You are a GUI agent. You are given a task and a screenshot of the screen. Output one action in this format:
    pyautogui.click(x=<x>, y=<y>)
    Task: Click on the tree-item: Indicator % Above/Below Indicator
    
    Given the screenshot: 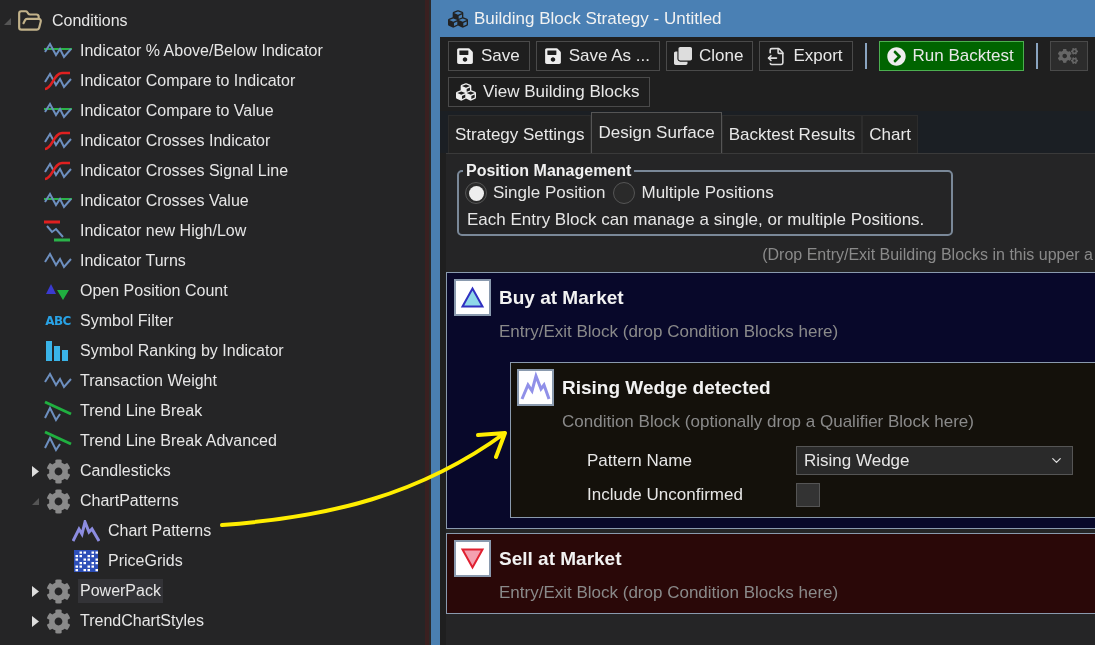 What is the action you would take?
    pyautogui.click(x=201, y=51)
    